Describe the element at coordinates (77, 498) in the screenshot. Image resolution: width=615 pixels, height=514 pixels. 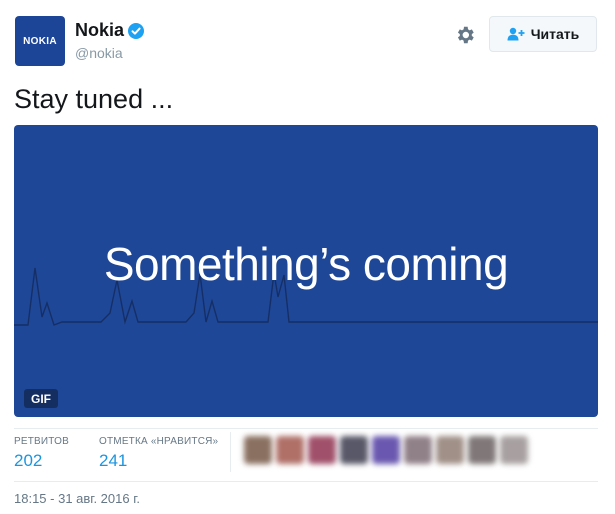
I see `tweet-timestamp: 18:15 - 31 авг. 2016 г.` at that location.